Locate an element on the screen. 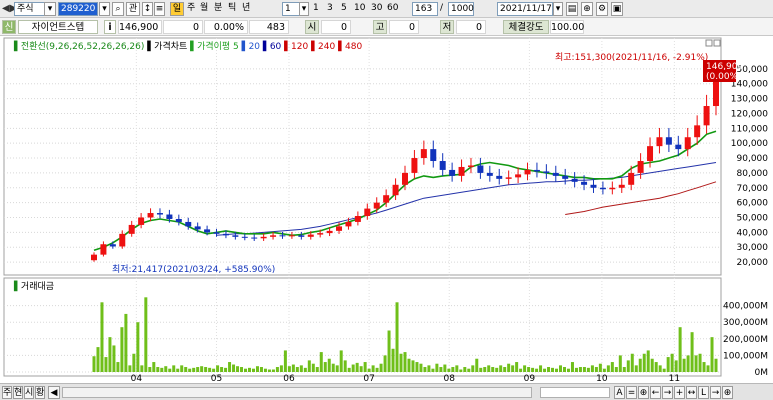 Image resolution: width=773 pixels, height=400 pixels. interval-30: 30 is located at coordinates (376, 9).